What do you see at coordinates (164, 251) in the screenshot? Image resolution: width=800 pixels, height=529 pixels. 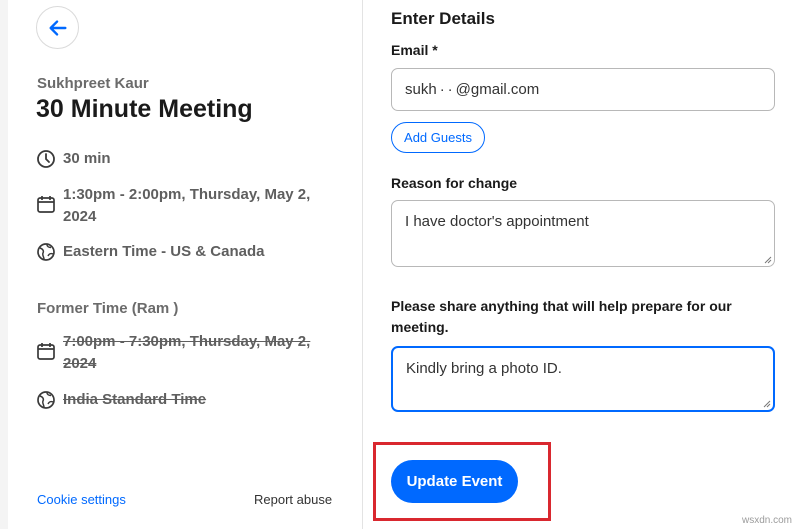 I see `timezone-text: Eastern Time - US & Canada` at bounding box center [164, 251].